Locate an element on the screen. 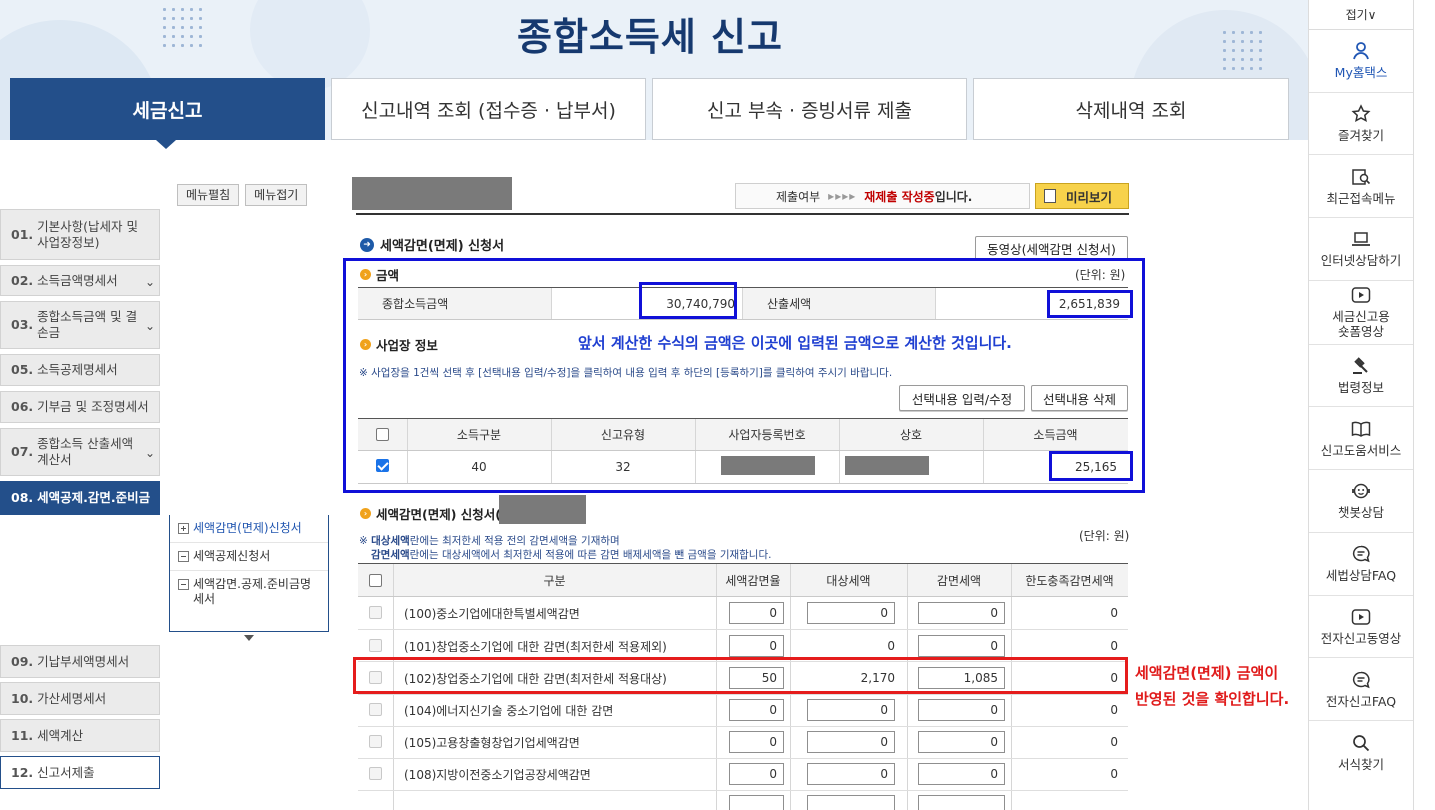  tab-tax-report: 세금신고 is located at coordinates (167, 109).